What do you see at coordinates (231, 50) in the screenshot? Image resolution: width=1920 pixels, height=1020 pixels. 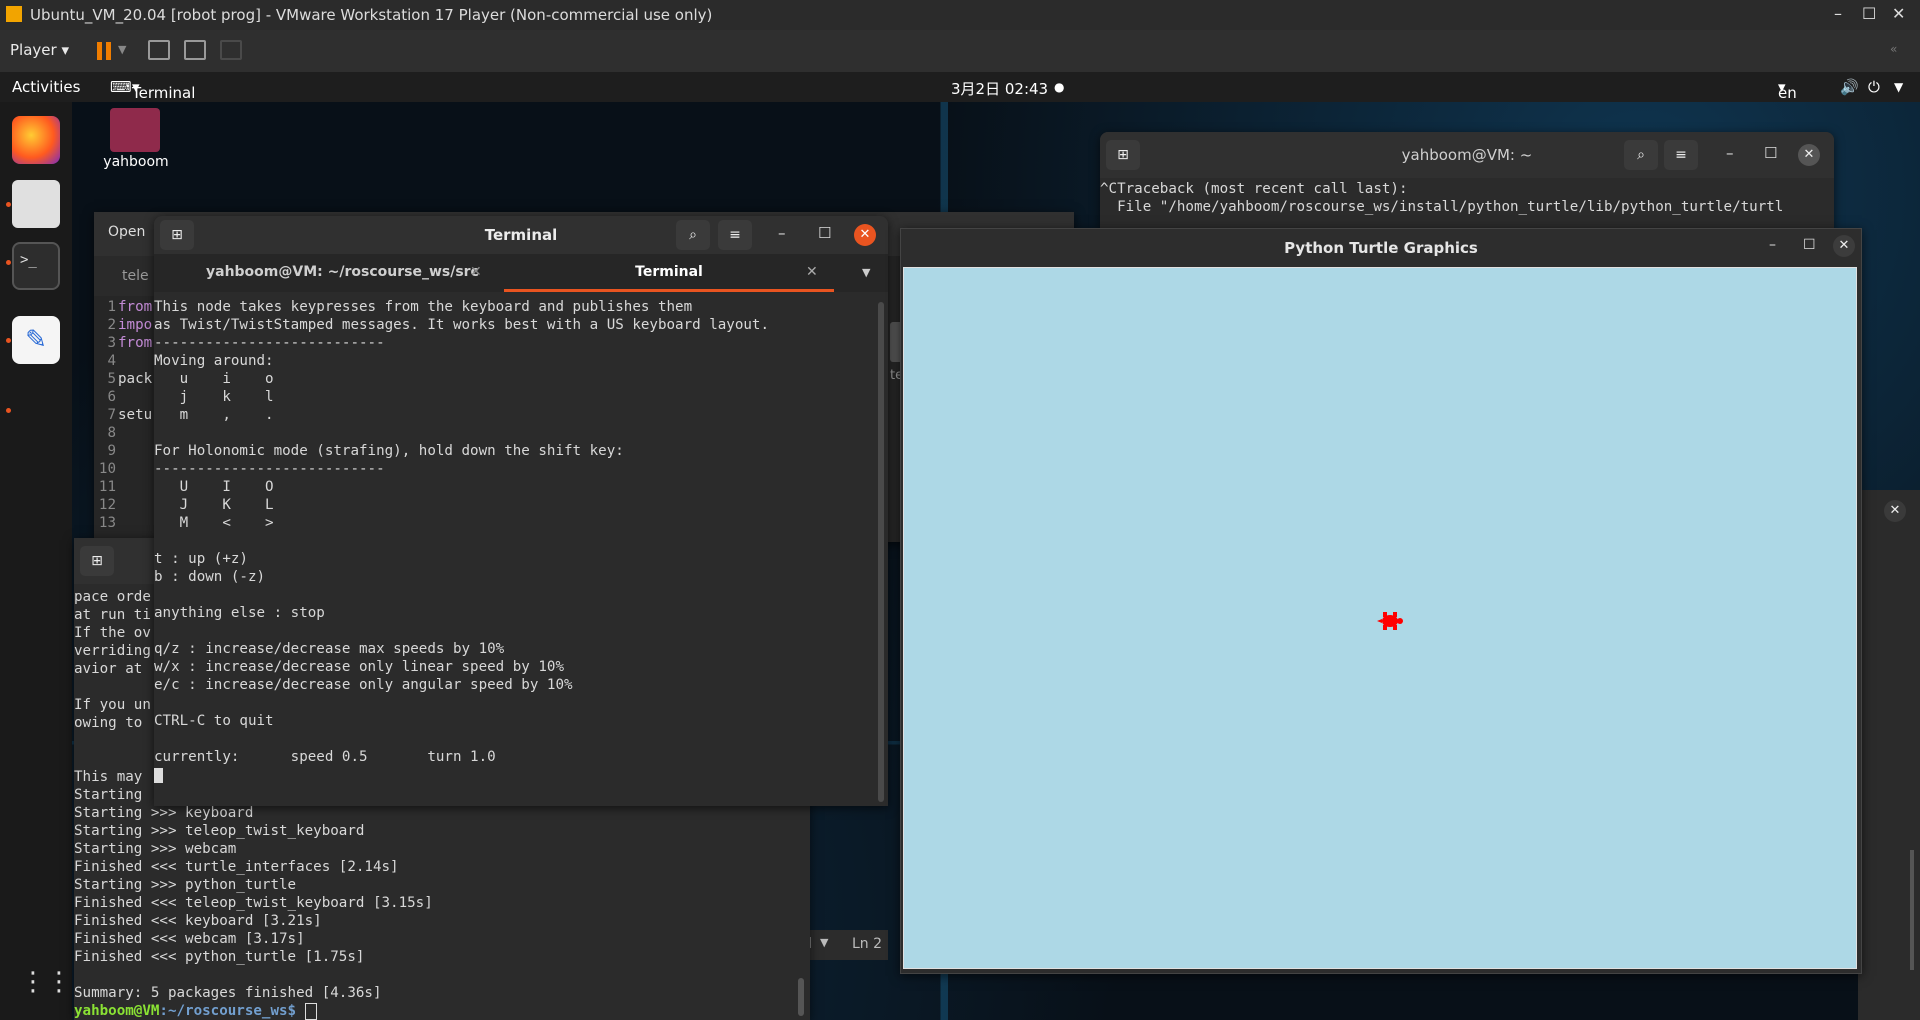 I see `unity-icon` at bounding box center [231, 50].